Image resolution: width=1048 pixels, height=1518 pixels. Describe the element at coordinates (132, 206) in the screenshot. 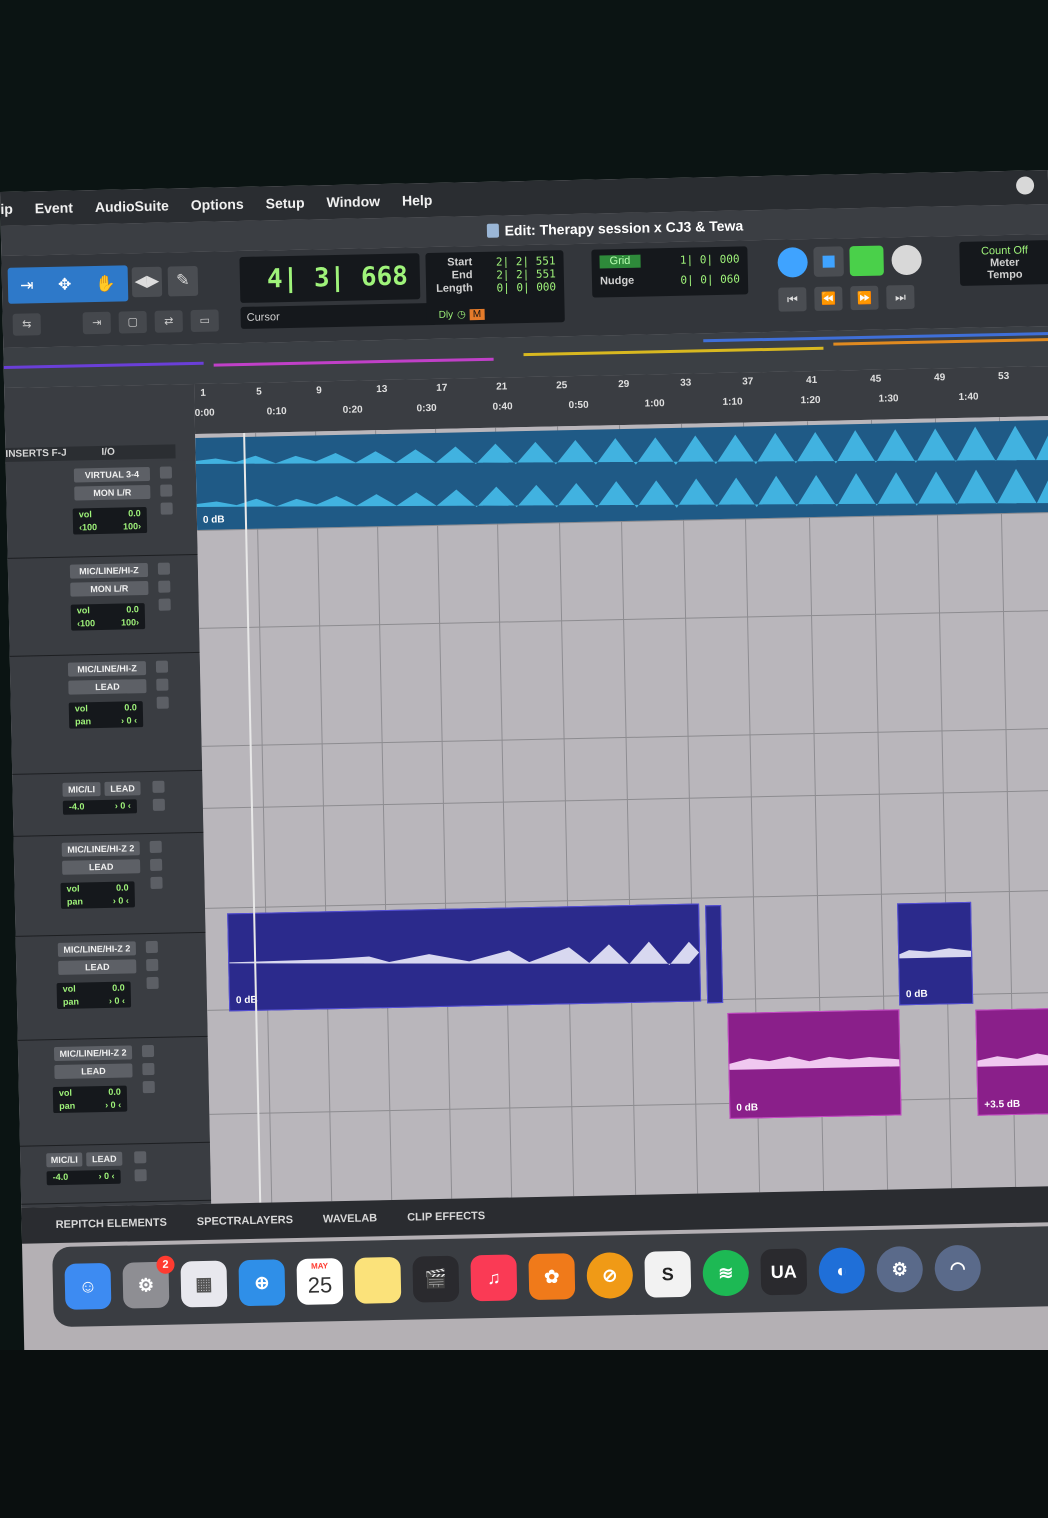

I see `menu-audiosuite: AudioSuite` at that location.